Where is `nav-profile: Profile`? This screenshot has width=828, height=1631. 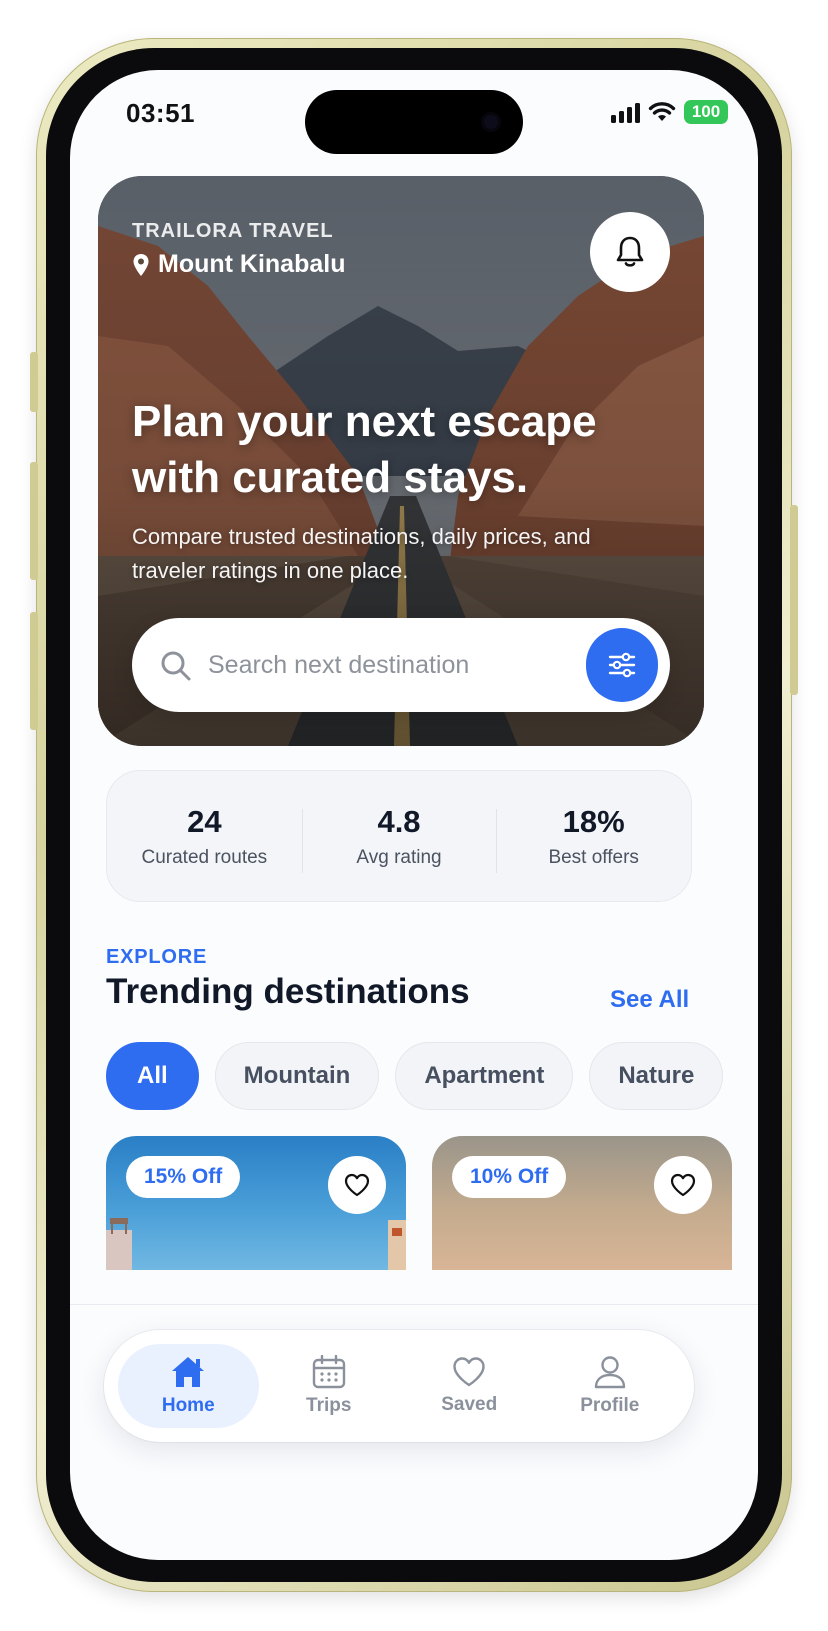 nav-profile: Profile is located at coordinates (610, 1386).